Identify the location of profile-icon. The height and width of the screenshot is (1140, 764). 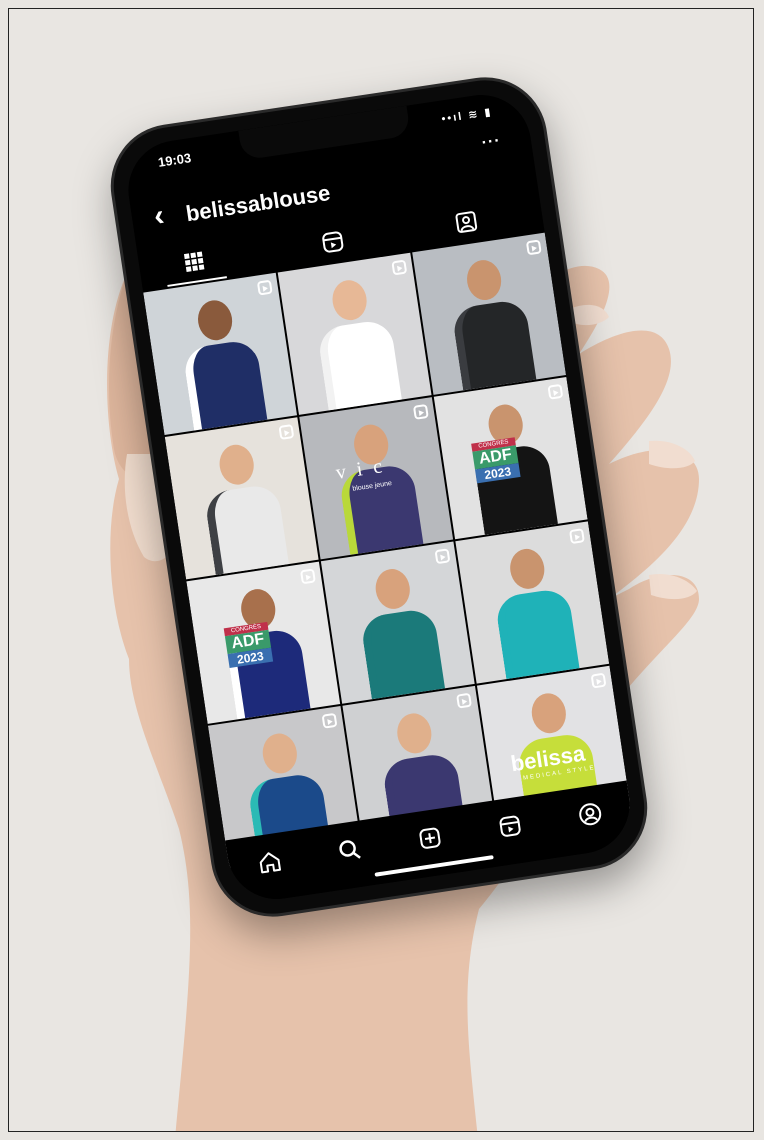
(590, 814).